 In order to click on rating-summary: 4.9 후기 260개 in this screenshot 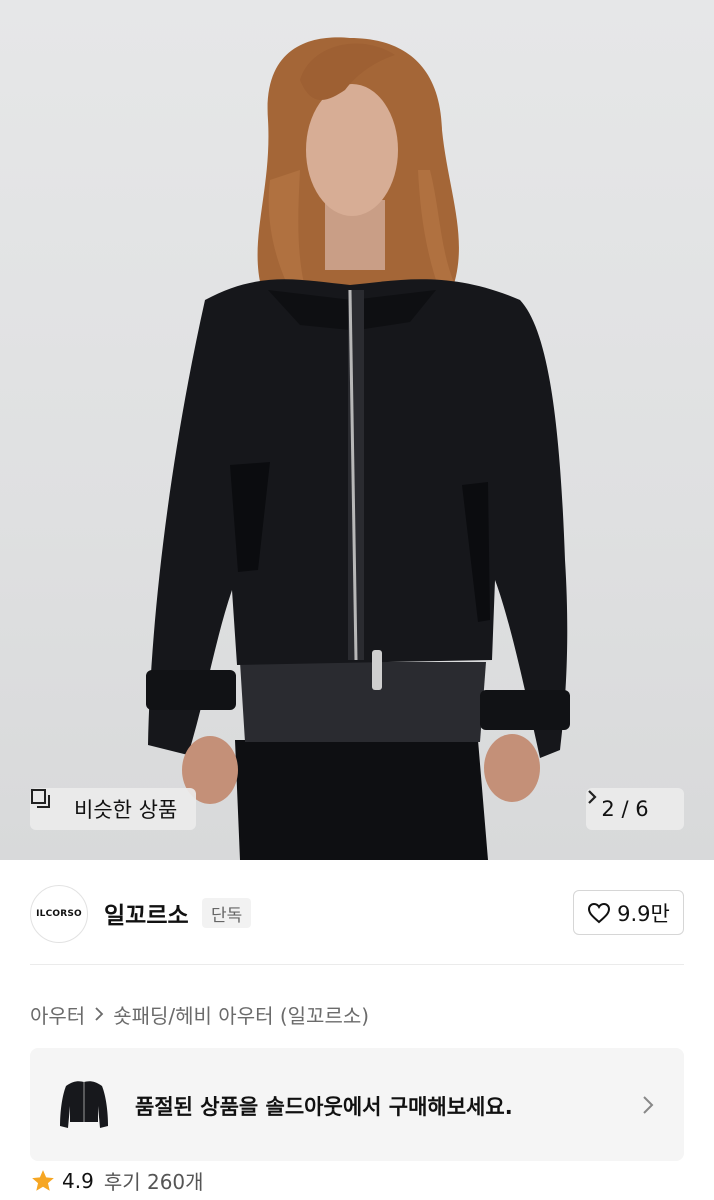, I will do `click(117, 1180)`.